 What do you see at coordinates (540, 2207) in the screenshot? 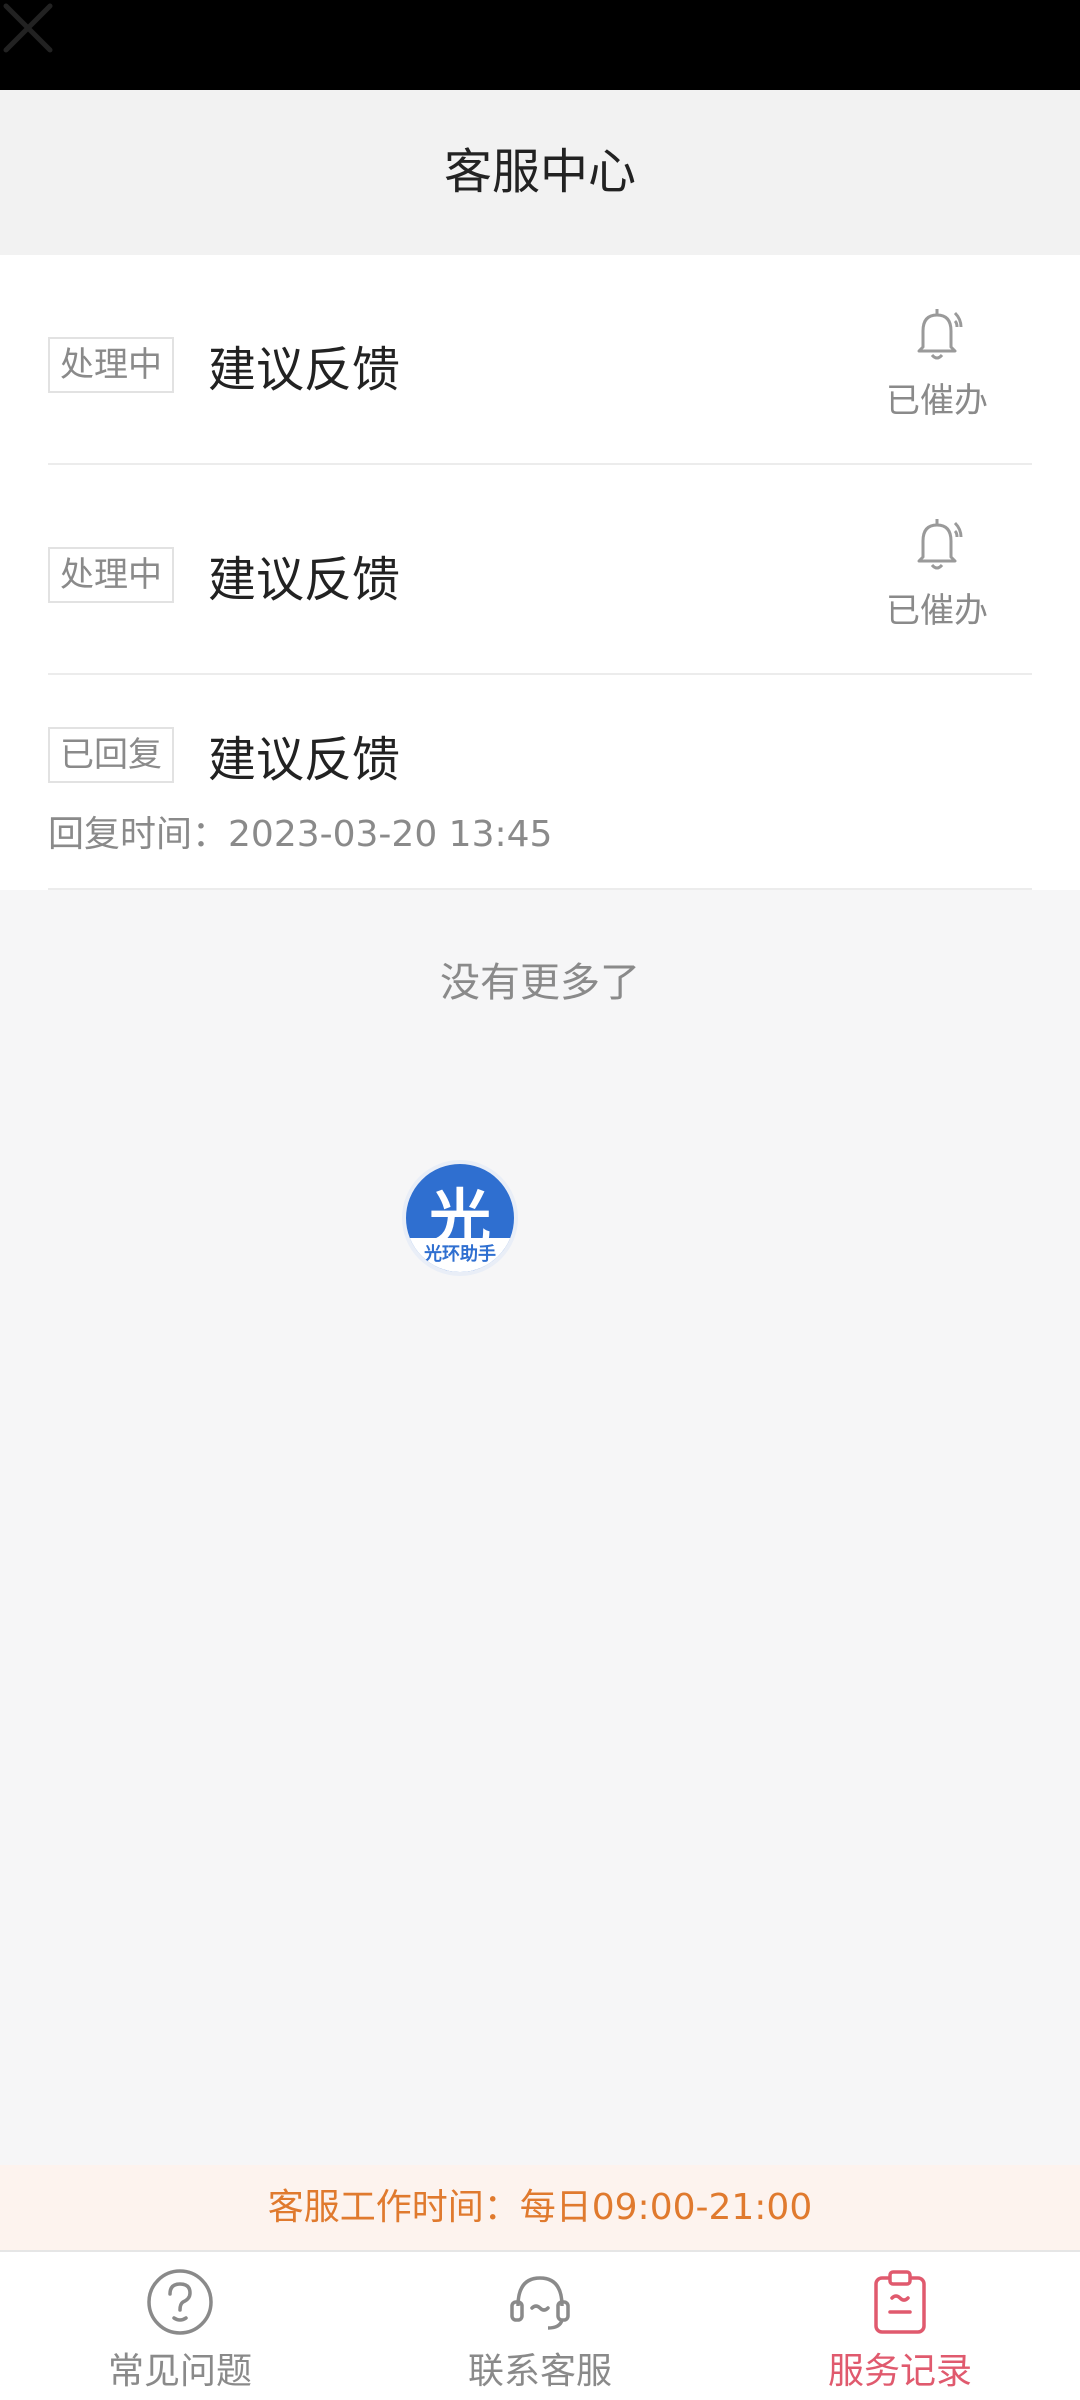
I see `service-hours-notice: 客服工作时间：每日09:00-21:00` at bounding box center [540, 2207].